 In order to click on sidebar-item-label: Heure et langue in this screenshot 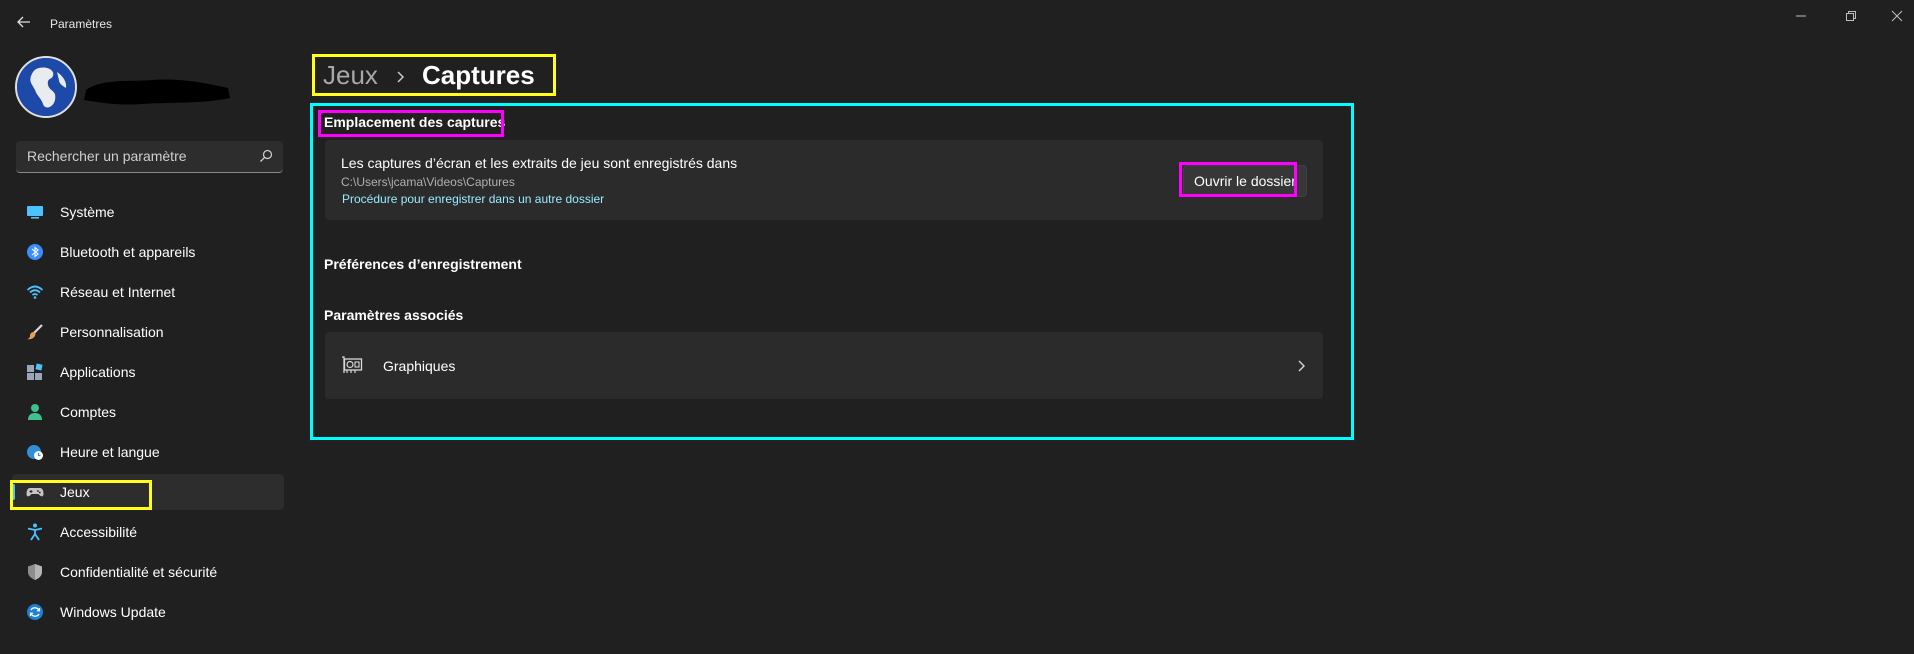, I will do `click(110, 452)`.